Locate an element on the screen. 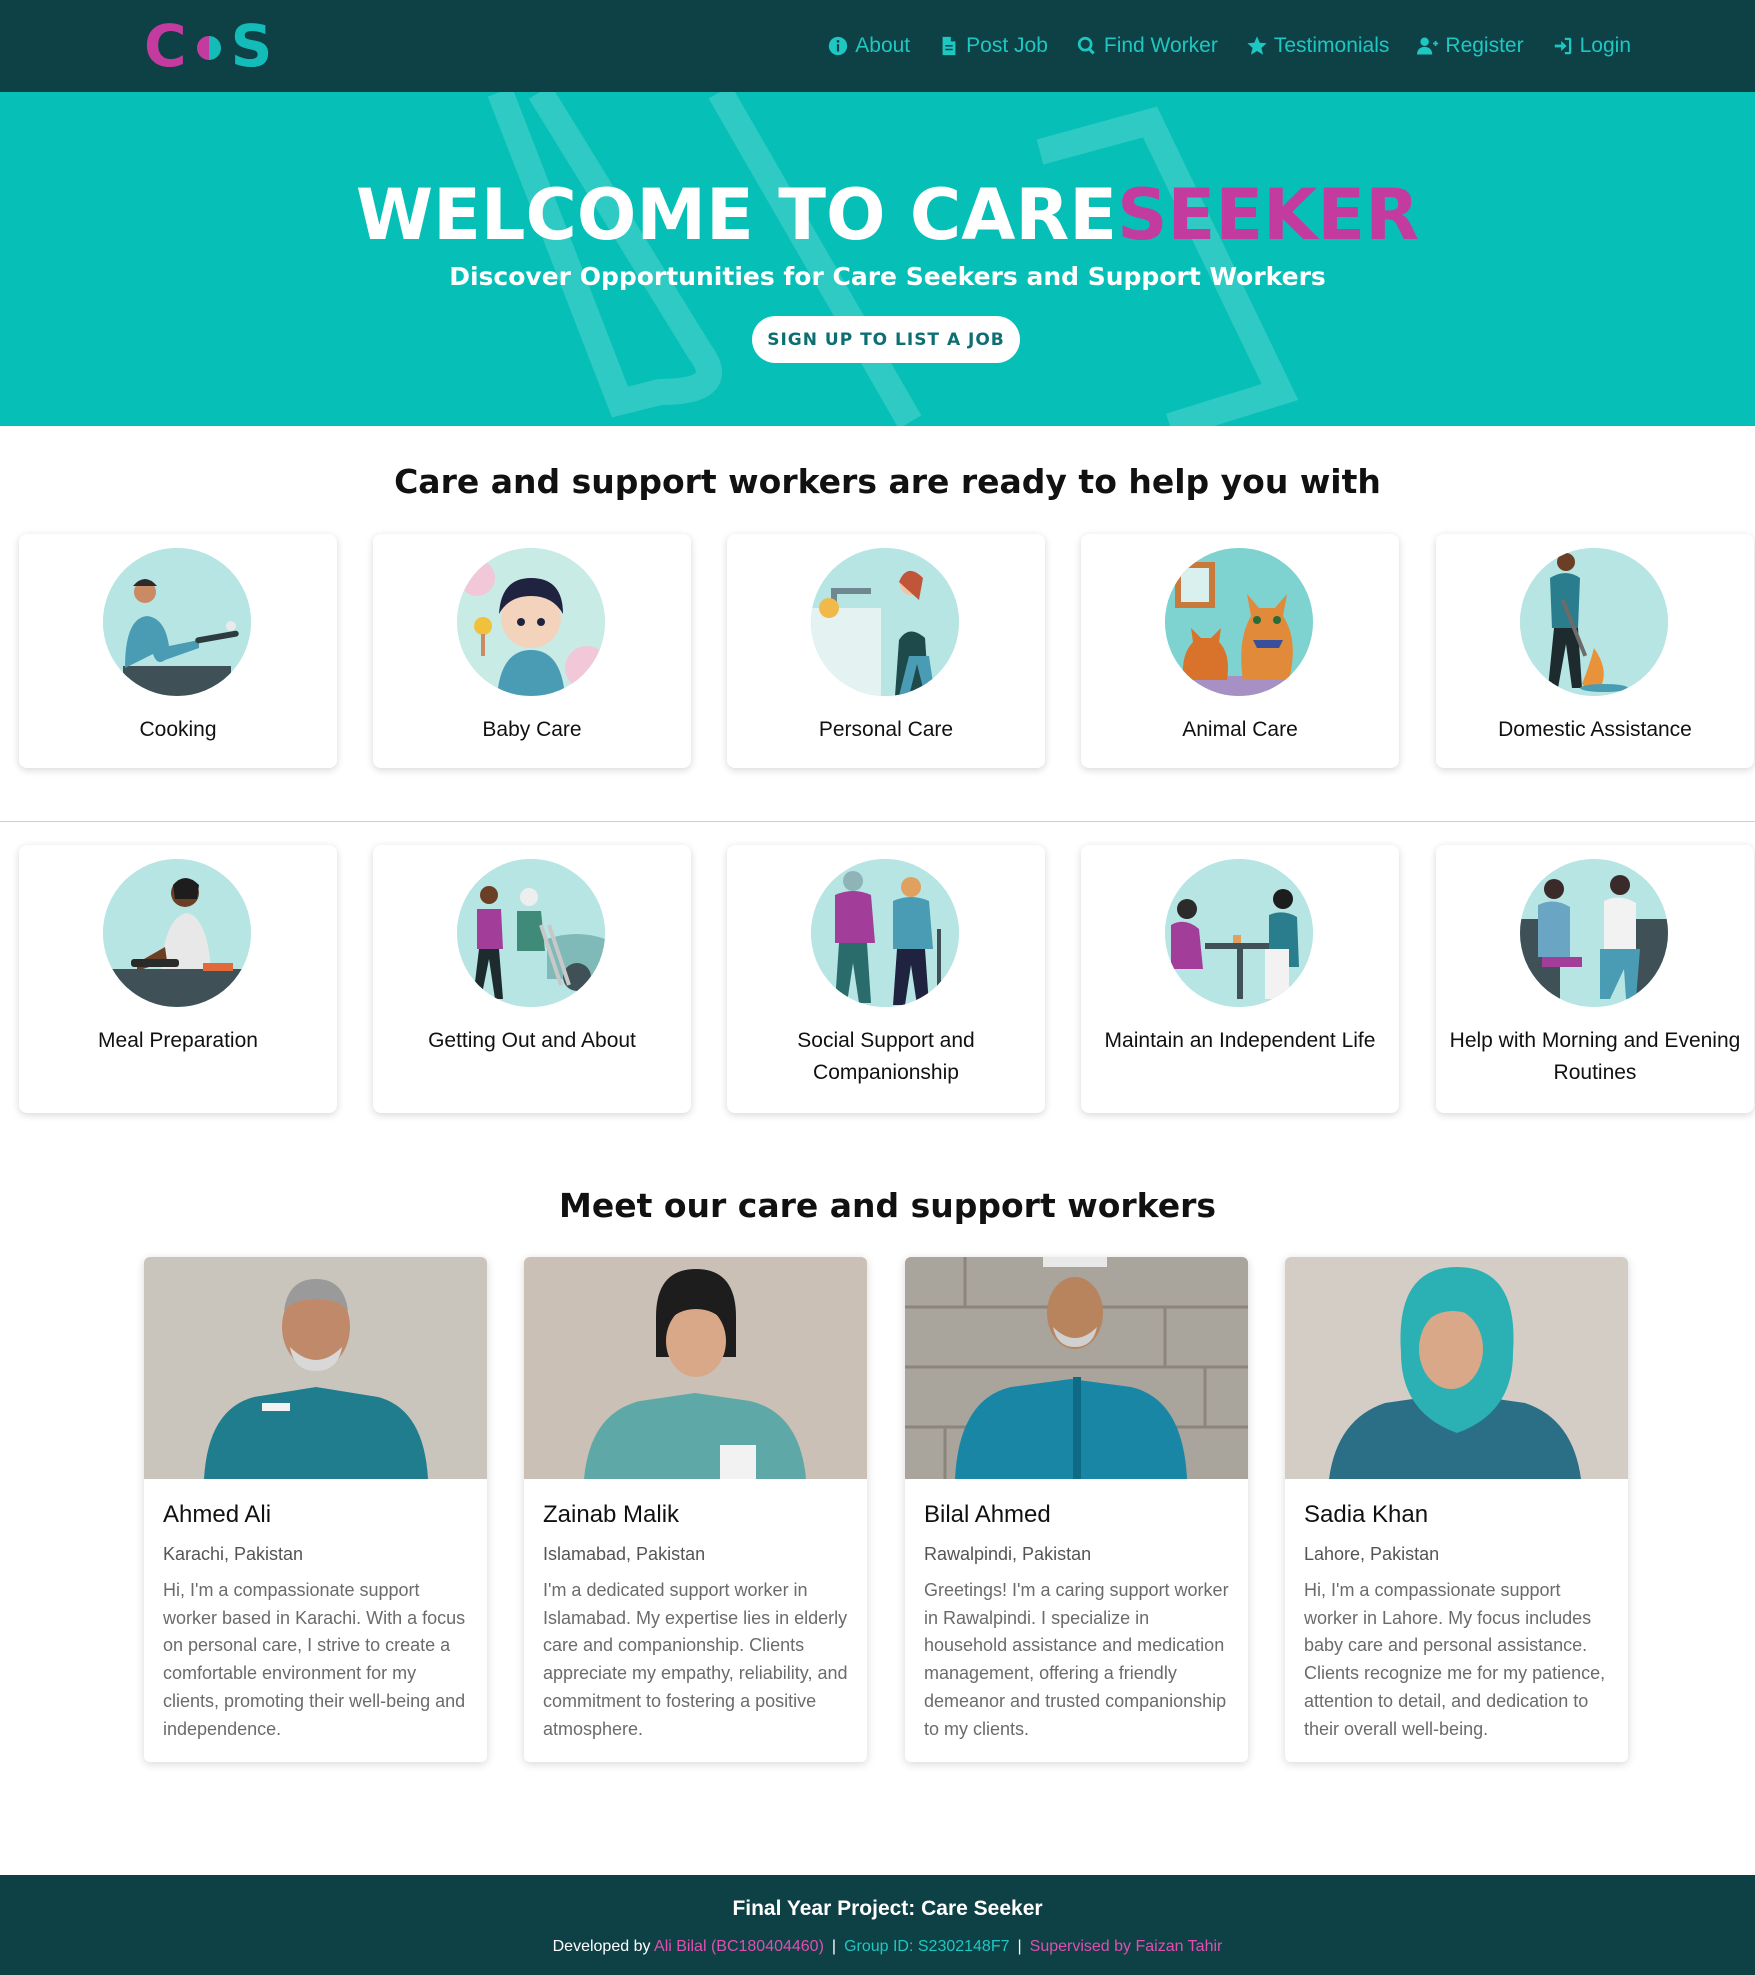  hero-background-pattern is located at coordinates (893, 259).